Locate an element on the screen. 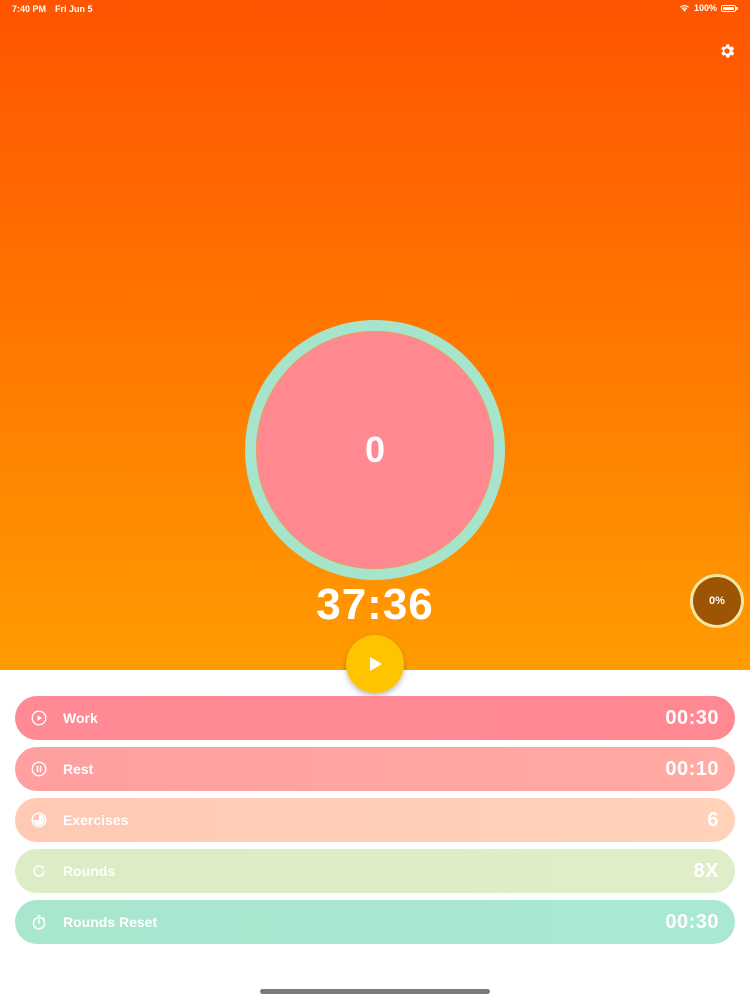 The height and width of the screenshot is (1000, 750). play-icon is located at coordinates (376, 664).